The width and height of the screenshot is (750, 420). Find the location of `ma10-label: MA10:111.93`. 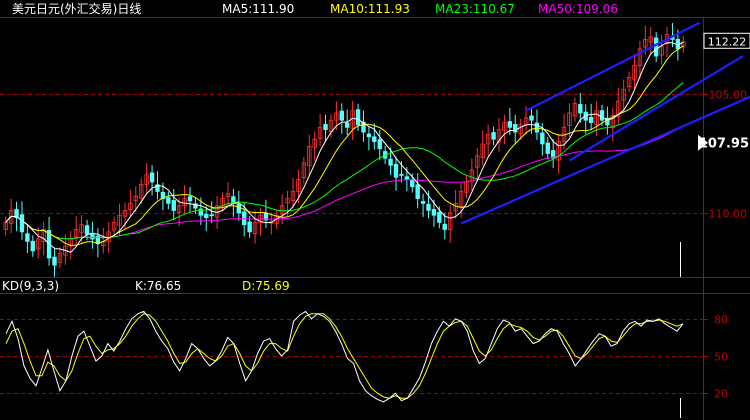

ma10-label: MA10:111.93 is located at coordinates (370, 9).